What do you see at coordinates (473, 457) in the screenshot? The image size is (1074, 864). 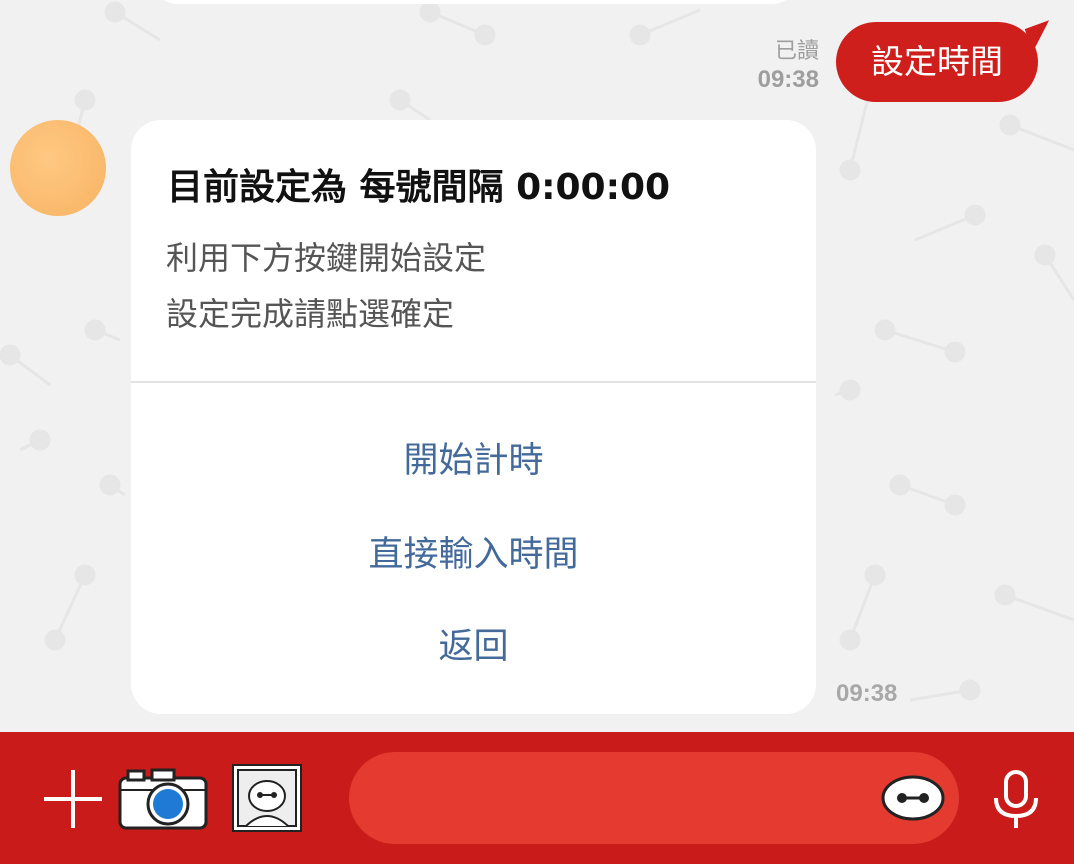 I see `start-timer-button: 開始計時` at bounding box center [473, 457].